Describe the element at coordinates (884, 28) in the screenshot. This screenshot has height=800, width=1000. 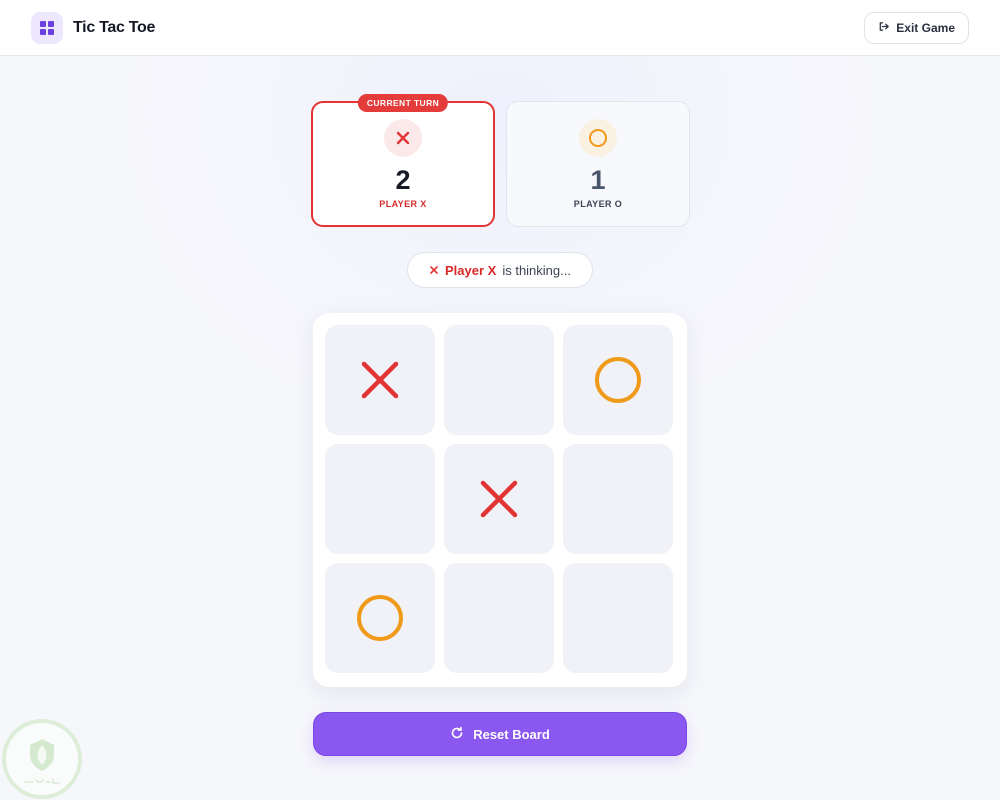
I see `exit-icon` at that location.